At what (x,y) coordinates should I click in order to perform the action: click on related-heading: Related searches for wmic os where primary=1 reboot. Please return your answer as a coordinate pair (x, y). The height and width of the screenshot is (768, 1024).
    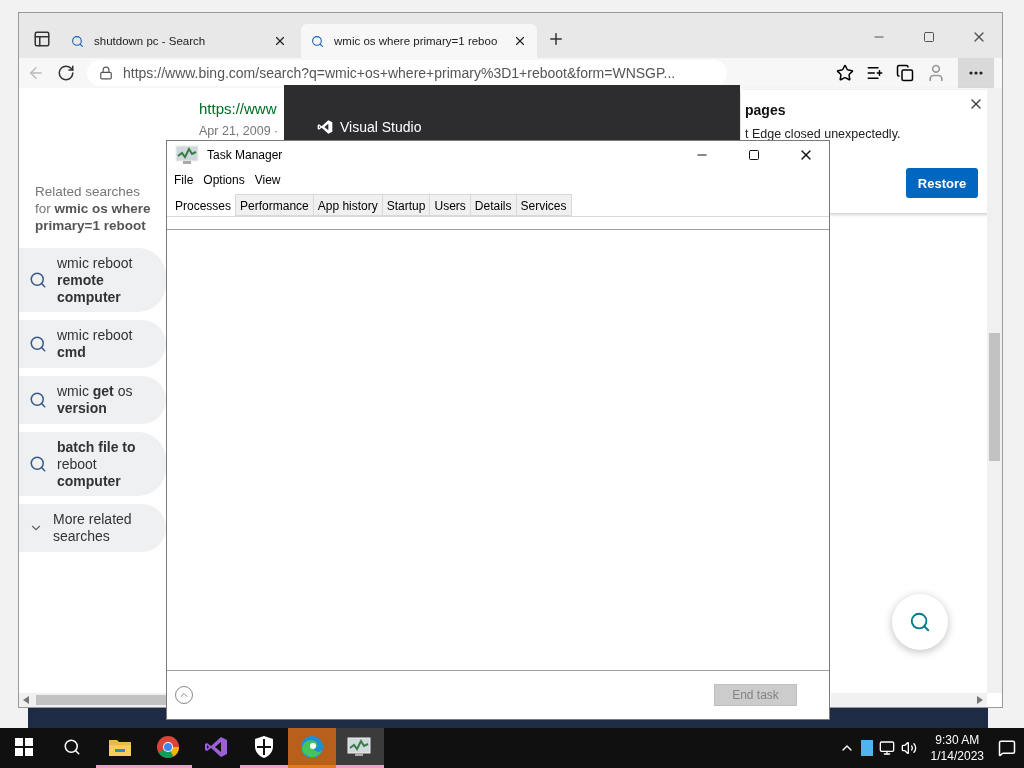
    Looking at the image, I should click on (93, 209).